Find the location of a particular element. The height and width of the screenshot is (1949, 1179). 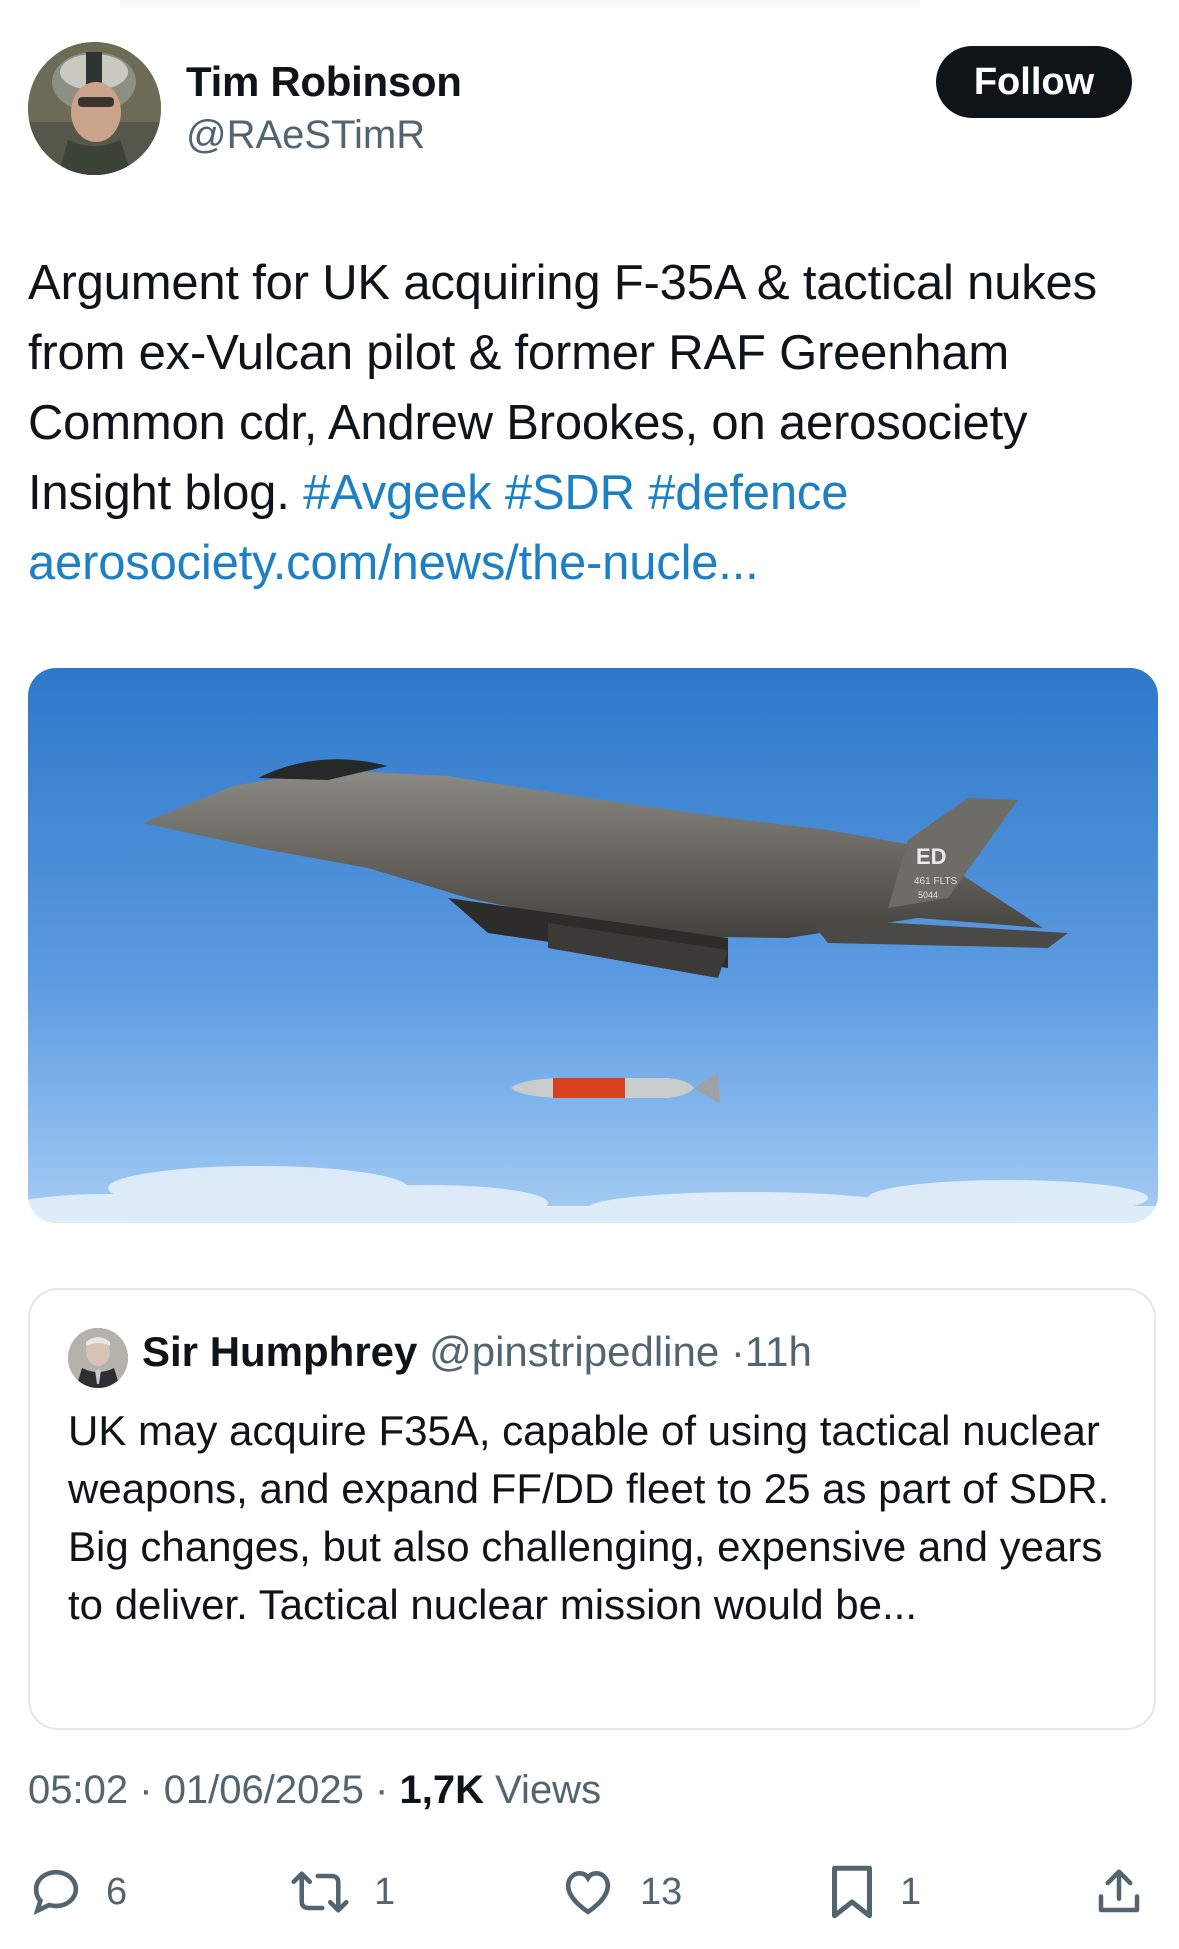

tweet-date: 01/06/2025 is located at coordinates (264, 1790).